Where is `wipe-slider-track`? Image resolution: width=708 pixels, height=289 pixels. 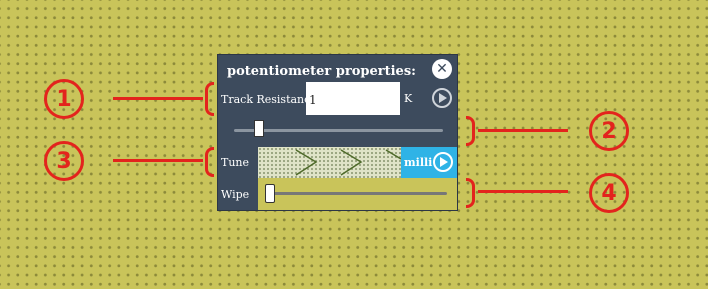
wipe-slider-track is located at coordinates (358, 193).